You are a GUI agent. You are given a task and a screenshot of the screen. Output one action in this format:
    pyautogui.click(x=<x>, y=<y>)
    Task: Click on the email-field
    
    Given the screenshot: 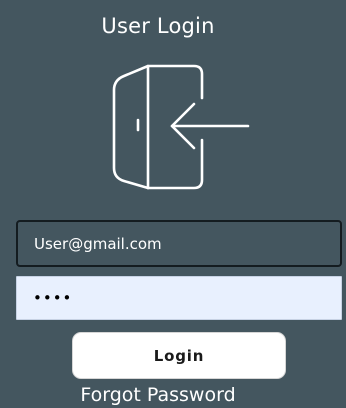 What is the action you would take?
    pyautogui.click(x=179, y=243)
    